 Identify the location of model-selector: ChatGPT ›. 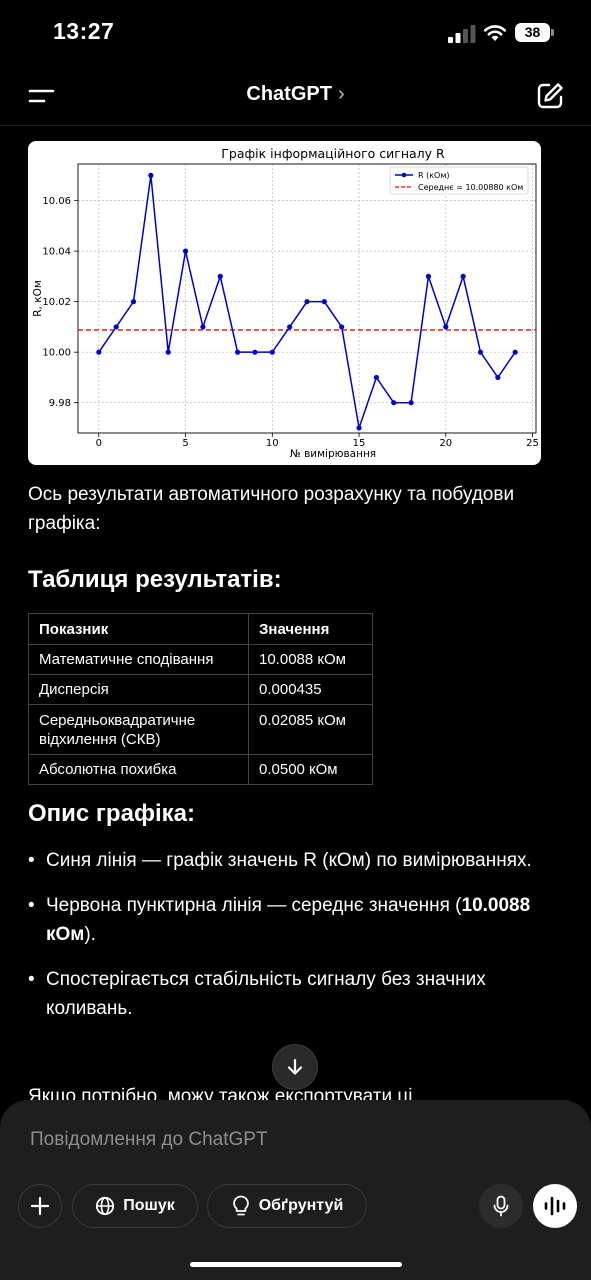
(295, 94).